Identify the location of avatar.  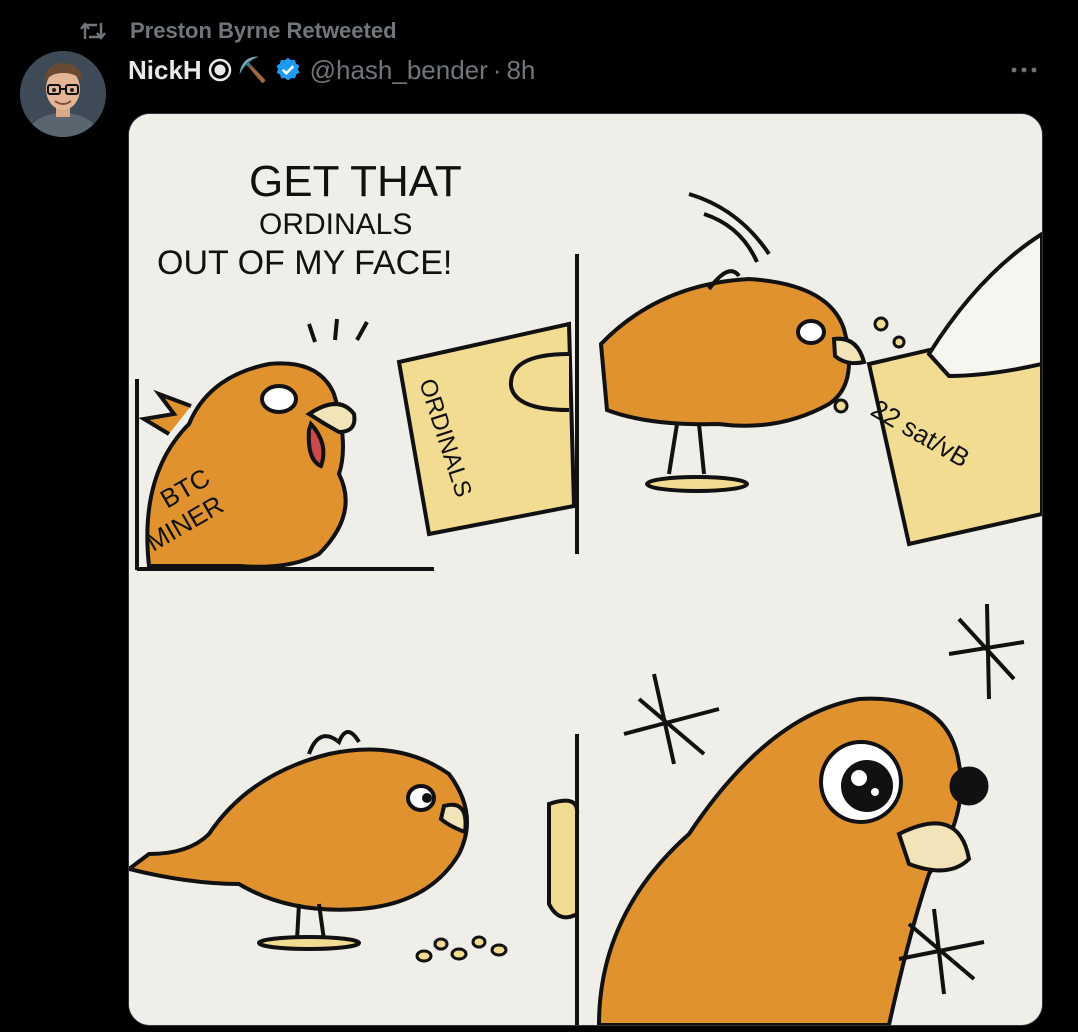
(63, 94).